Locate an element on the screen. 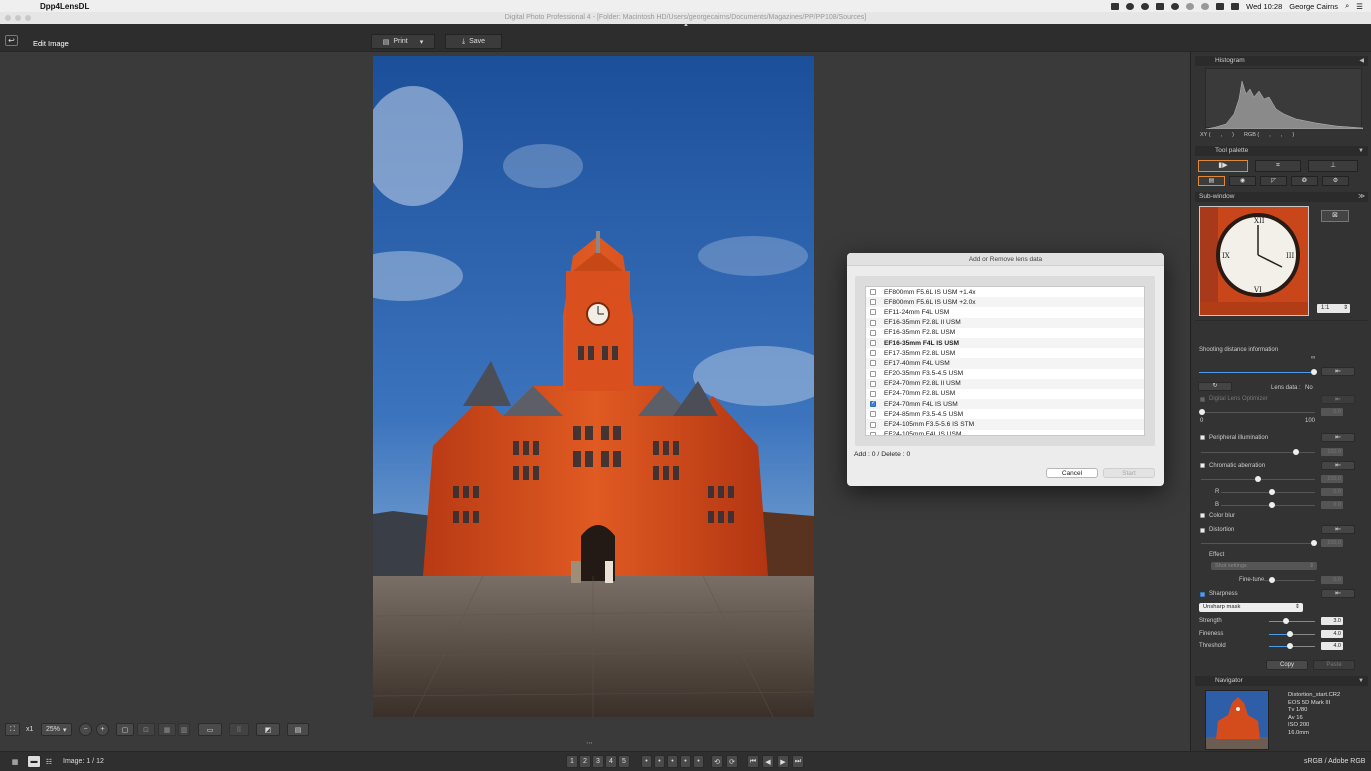 The width and height of the screenshot is (1371, 771). save-button: ⤓ Save is located at coordinates (473, 41).